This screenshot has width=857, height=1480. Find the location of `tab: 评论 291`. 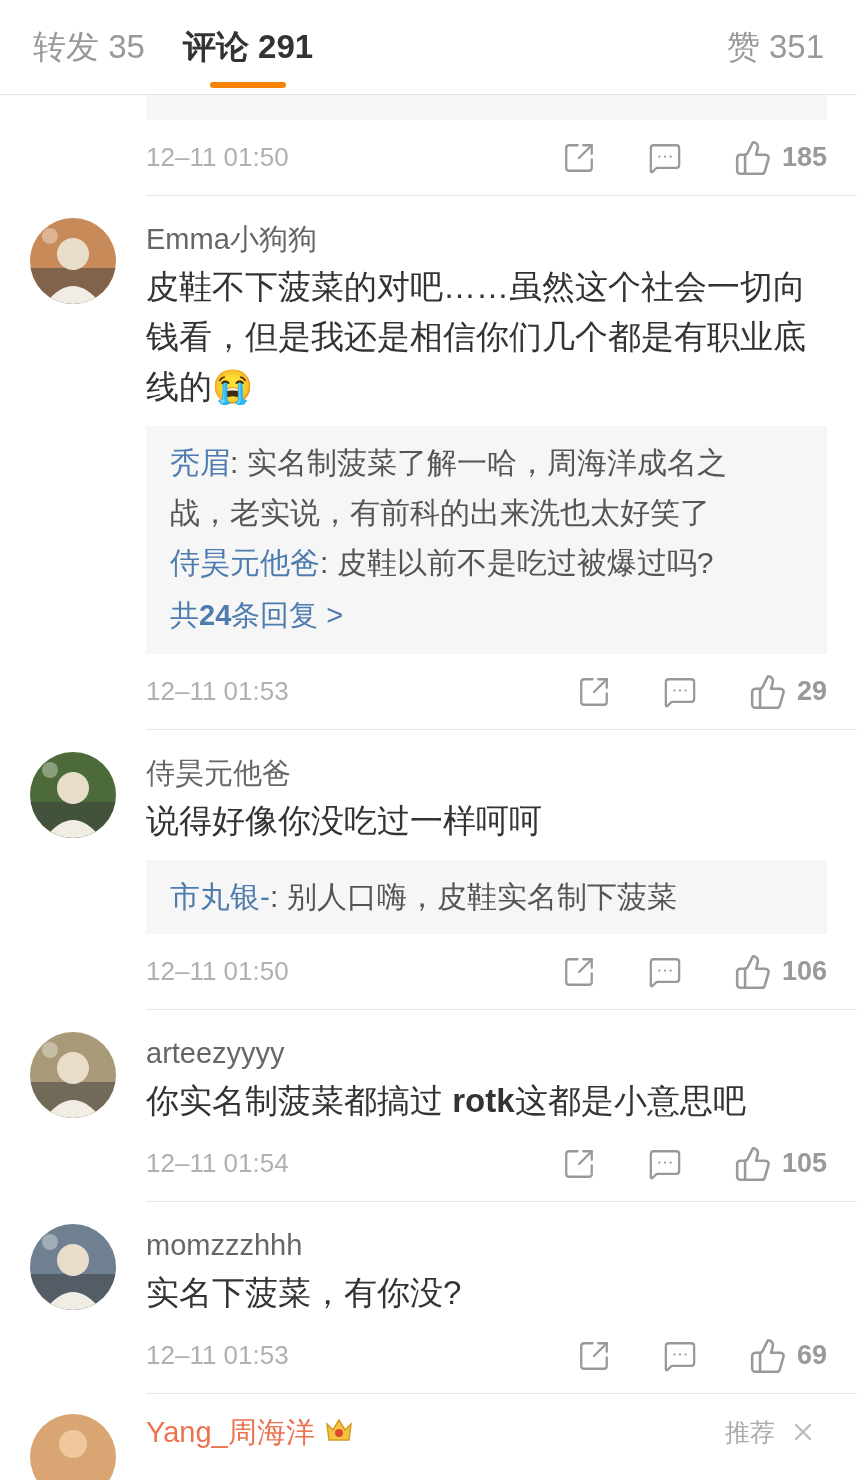

tab: 评论 291 is located at coordinates (248, 47).